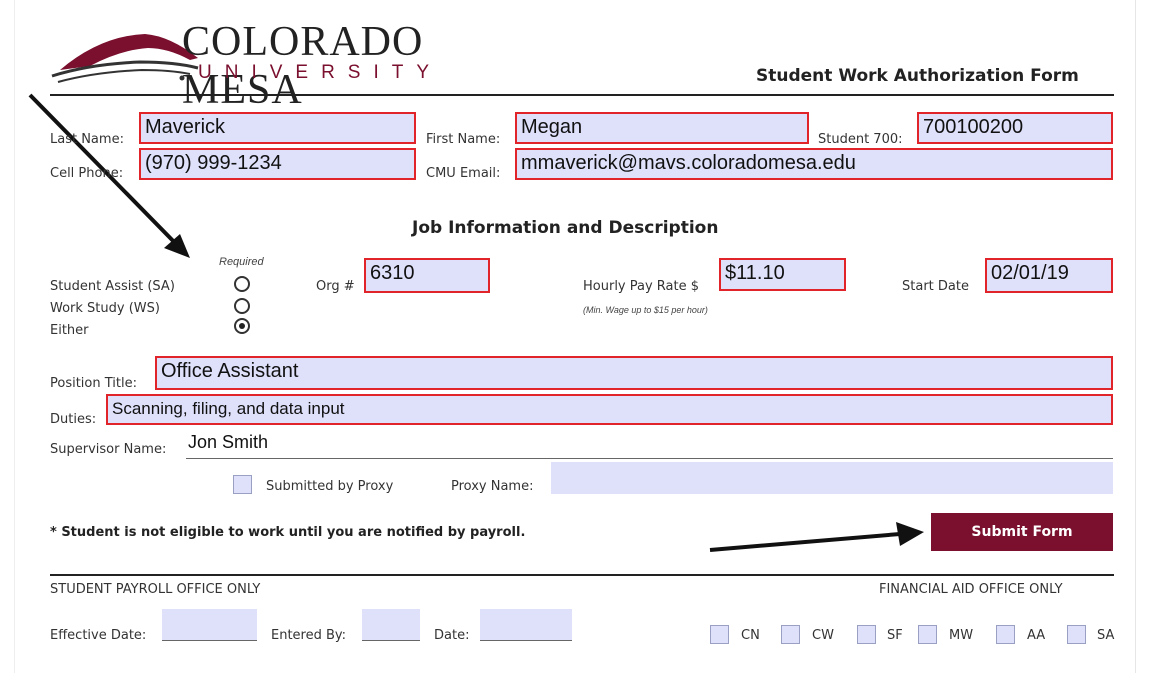  Describe the element at coordinates (209, 625) in the screenshot. I see `effective-date-field` at that location.